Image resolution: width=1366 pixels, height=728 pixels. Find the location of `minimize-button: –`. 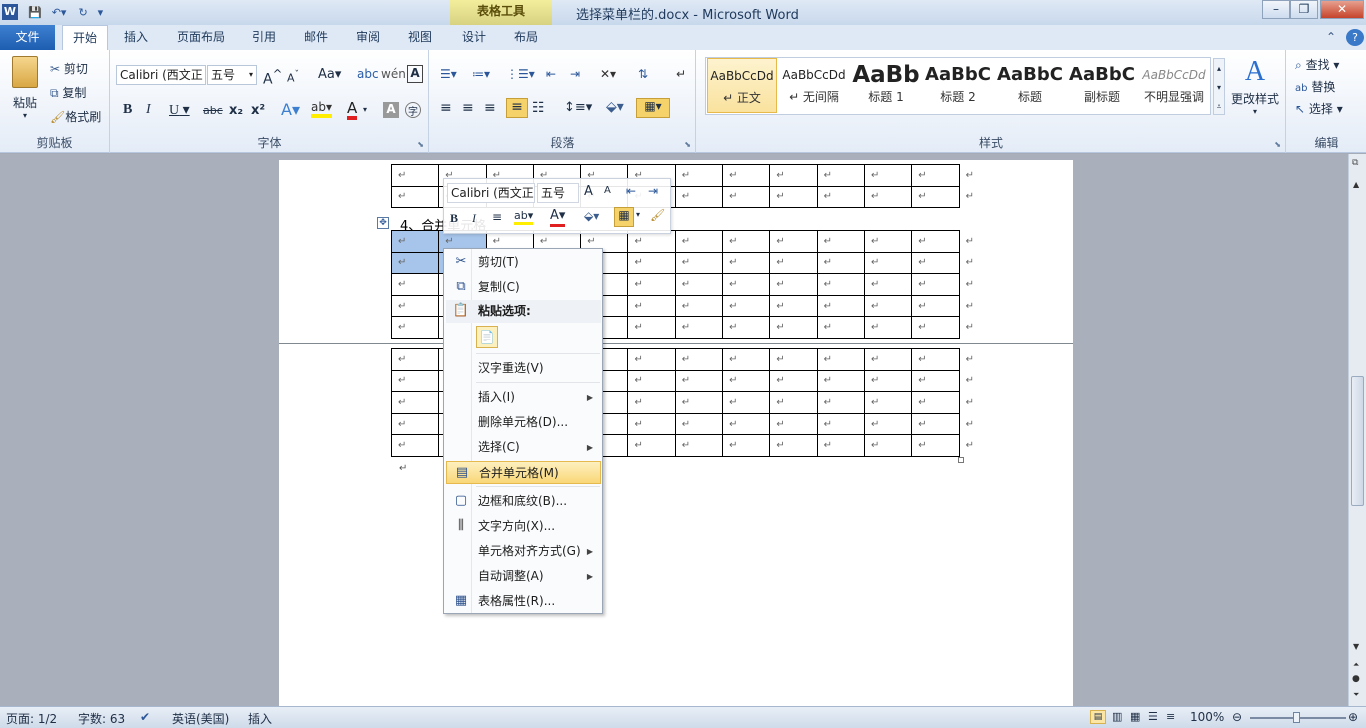

minimize-button: – is located at coordinates (1276, 9).